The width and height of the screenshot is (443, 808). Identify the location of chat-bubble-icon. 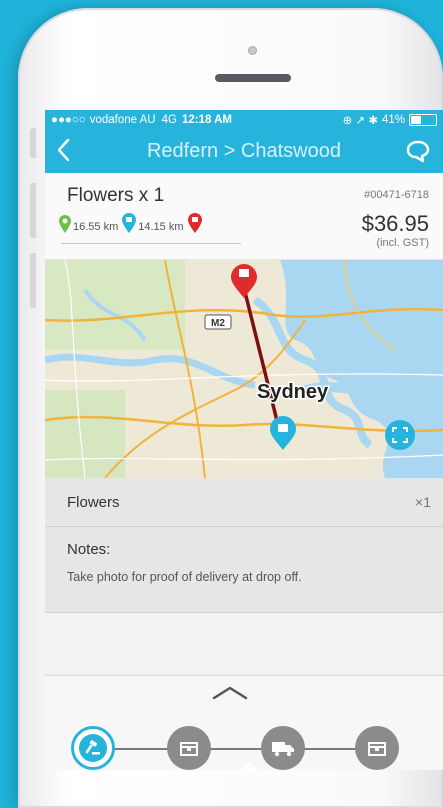
(418, 151).